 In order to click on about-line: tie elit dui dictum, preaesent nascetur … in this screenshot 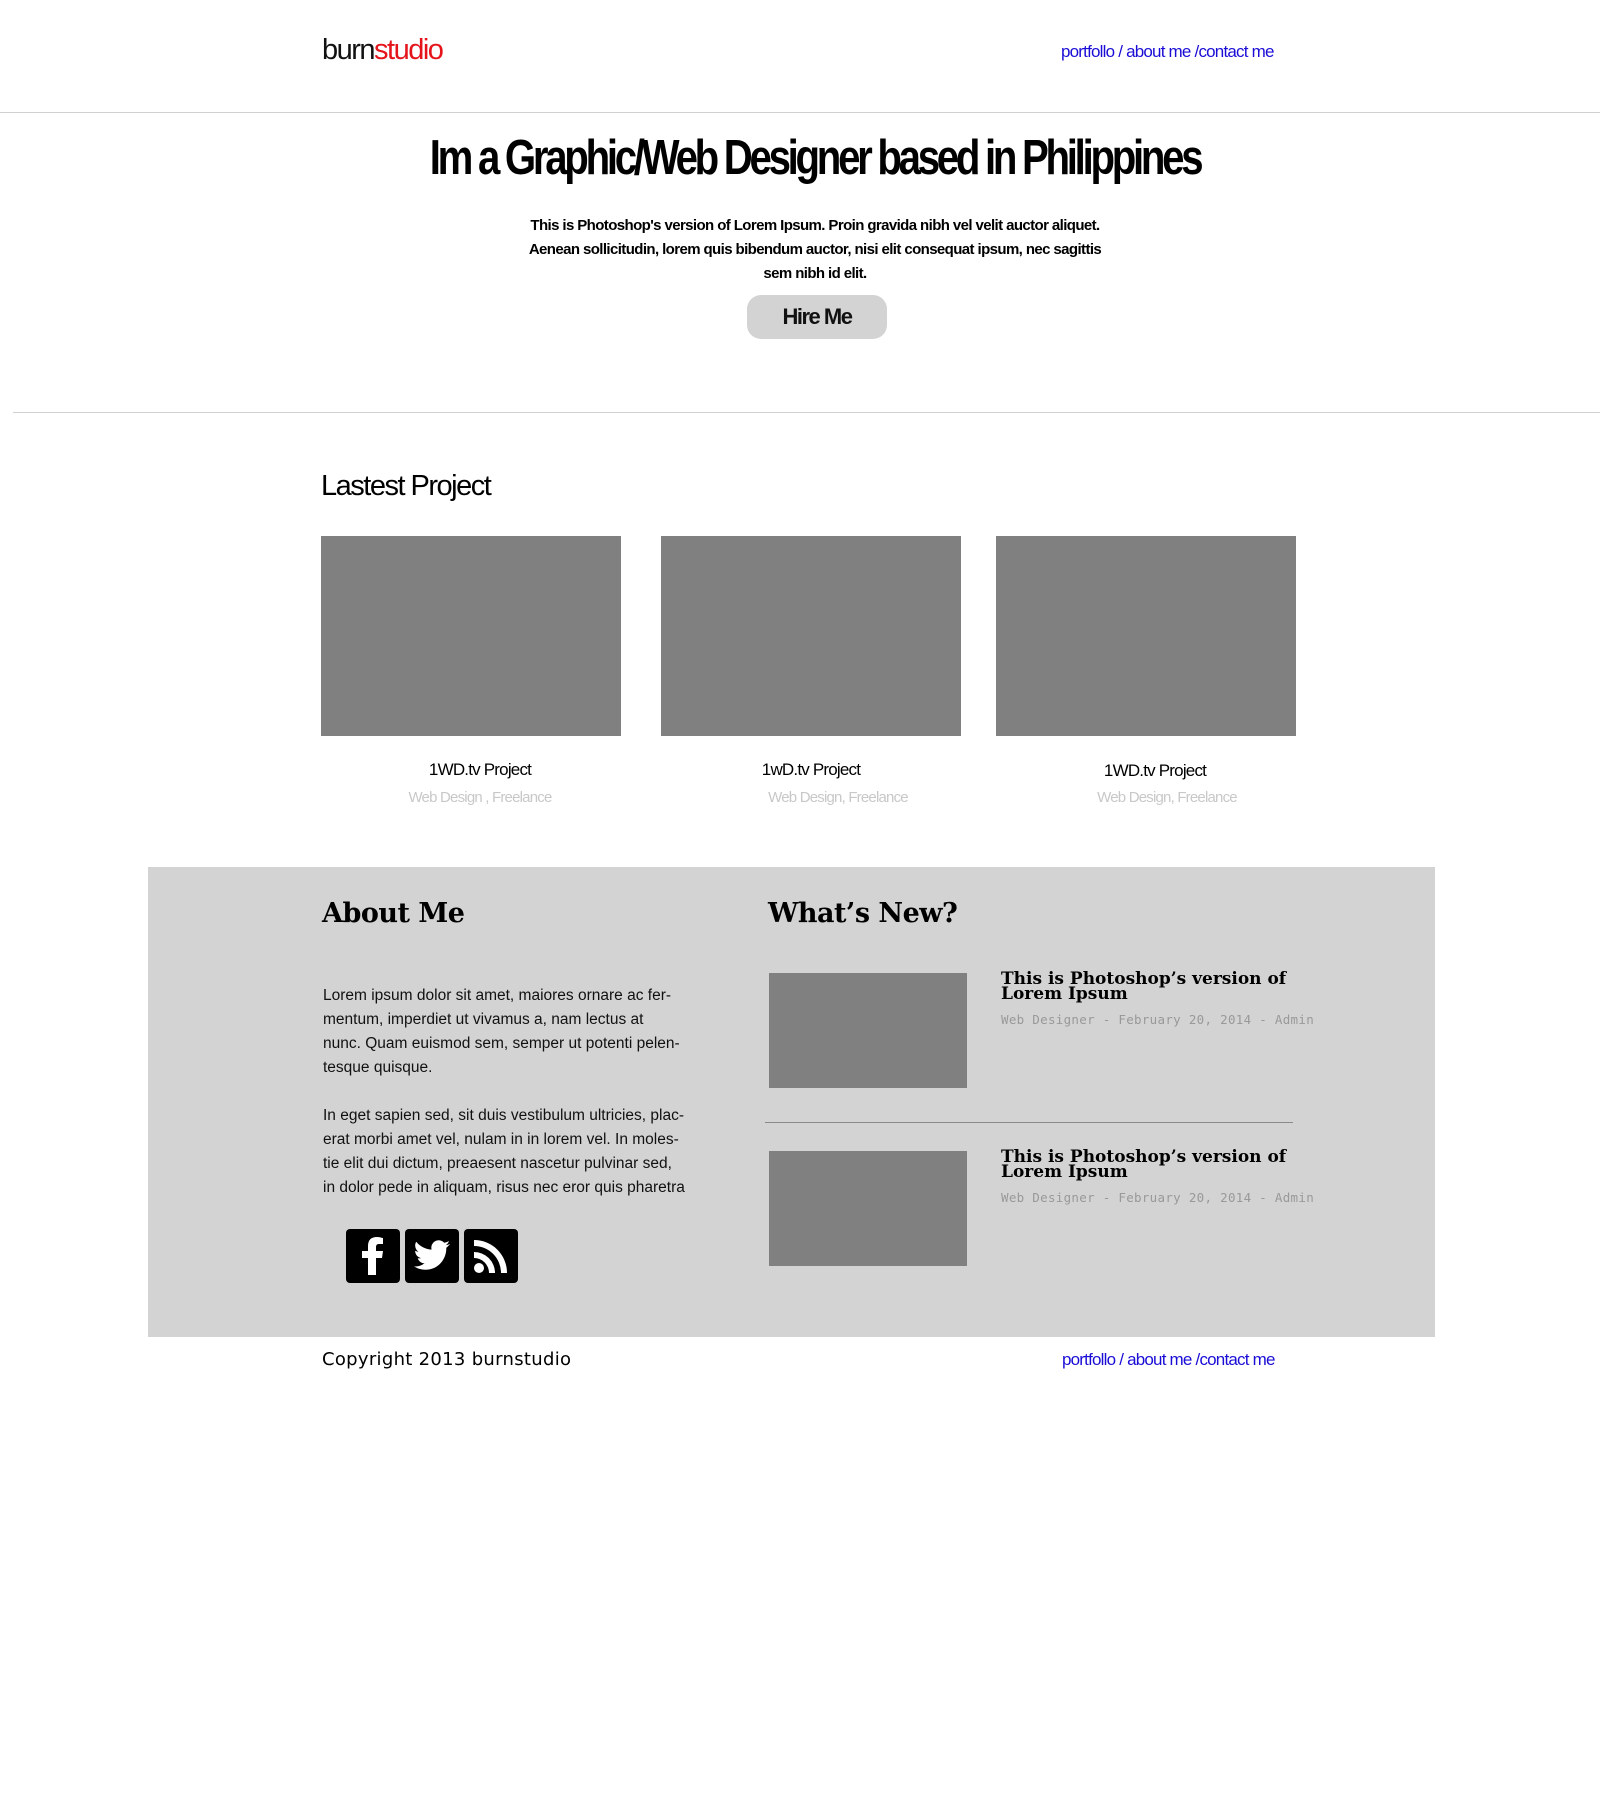, I will do `click(497, 1163)`.